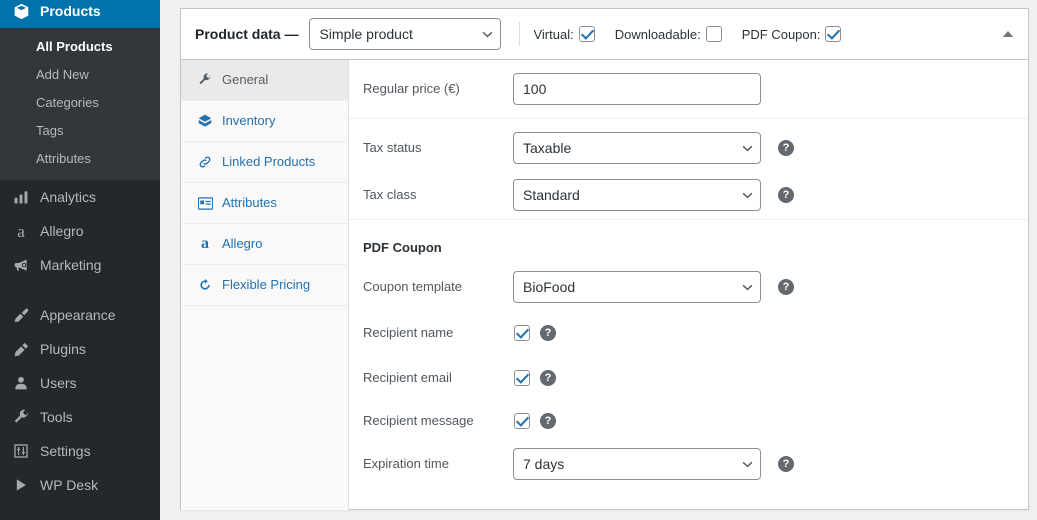  Describe the element at coordinates (80, 47) in the screenshot. I see `submenu-item-all-products: All Products` at that location.